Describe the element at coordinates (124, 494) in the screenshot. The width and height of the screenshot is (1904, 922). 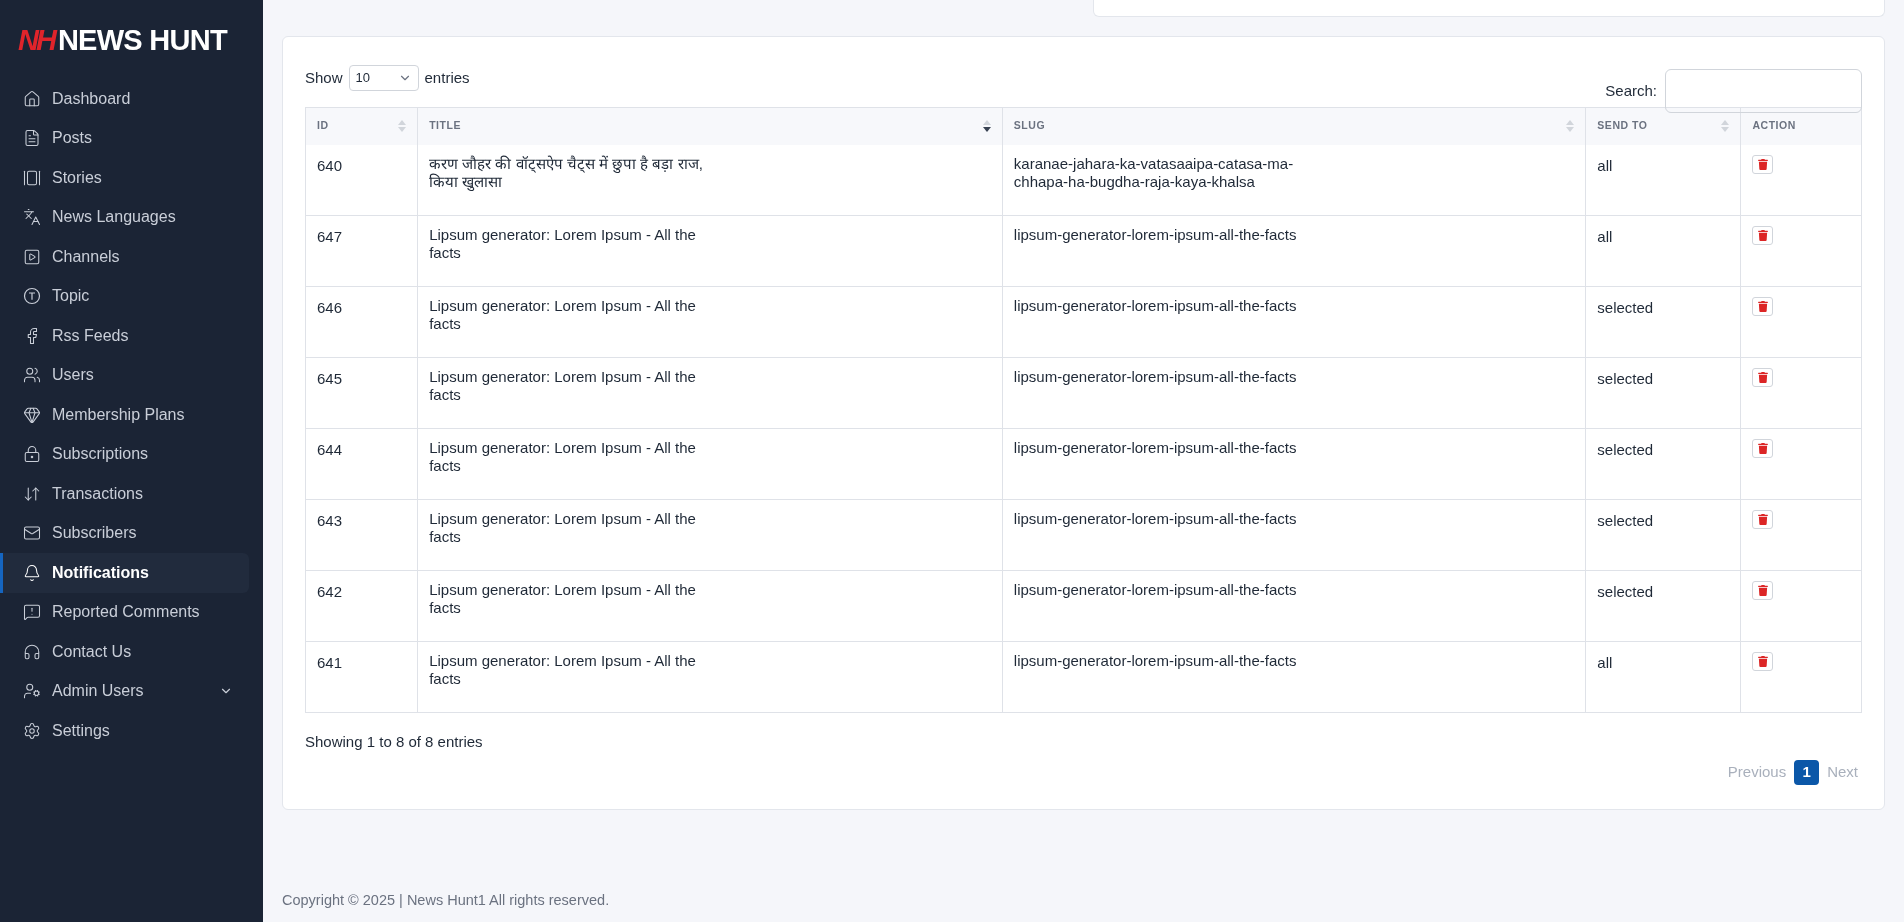
I see `sidebar-item: Transactions` at that location.